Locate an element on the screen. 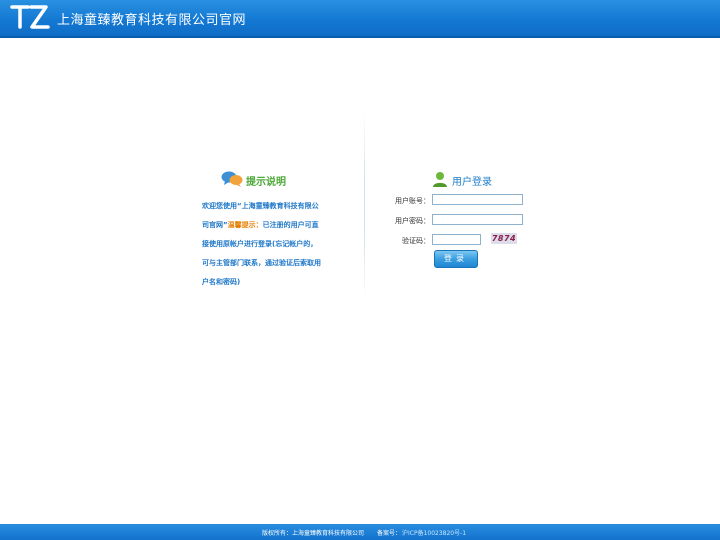  captcha-field is located at coordinates (456, 239).